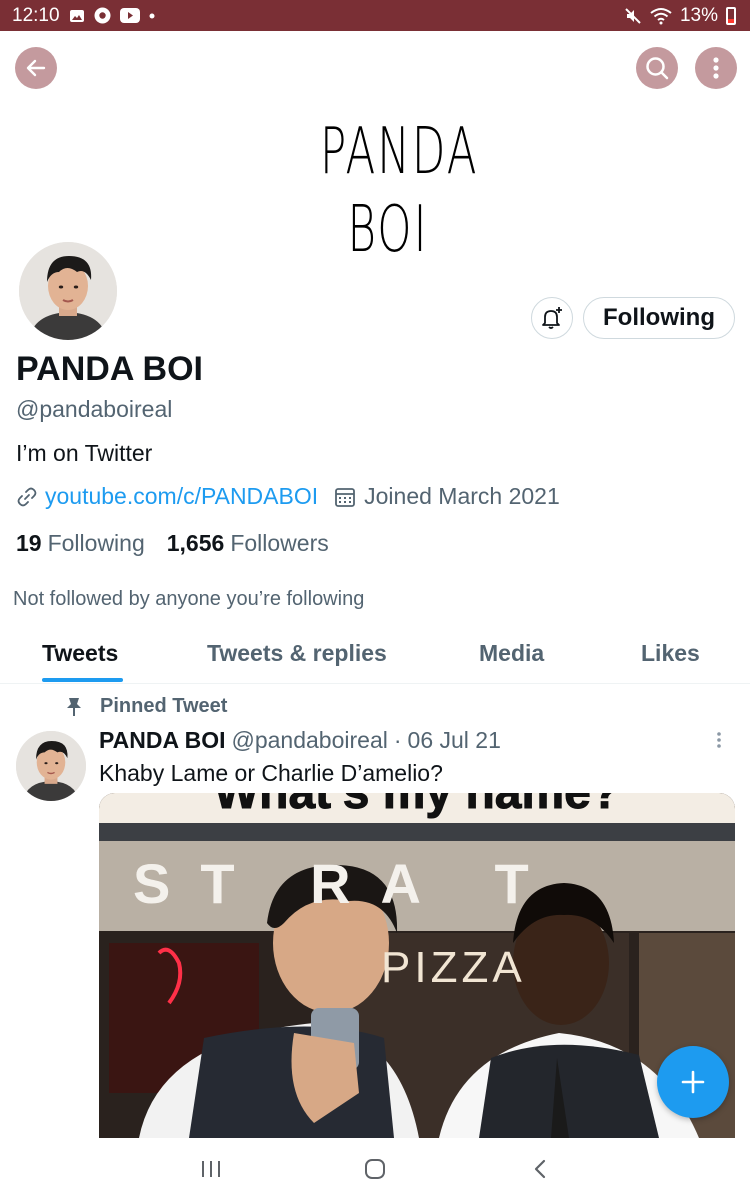 Image resolution: width=750 pixels, height=1200 pixels. I want to click on tweet-author-name: PANDA BOI, so click(162, 740).